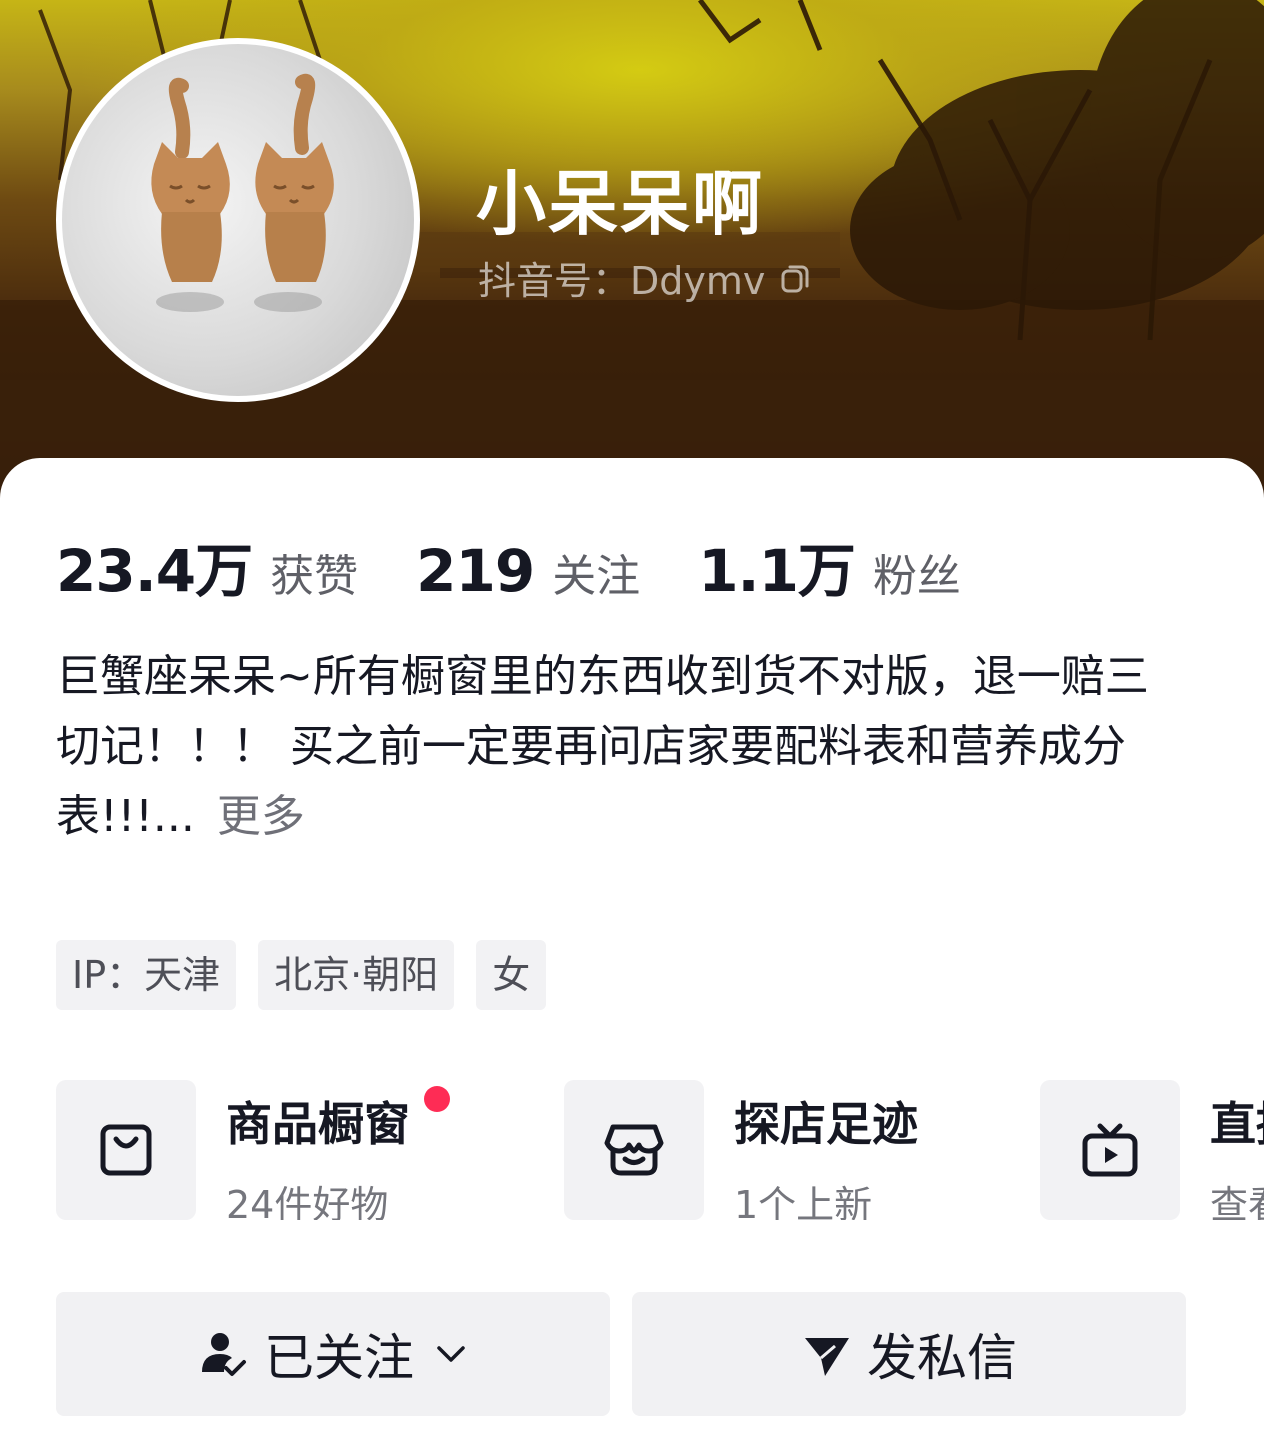 This screenshot has height=1439, width=1264. Describe the element at coordinates (318, 1124) in the screenshot. I see `feature-title: 商品橱窗` at that location.